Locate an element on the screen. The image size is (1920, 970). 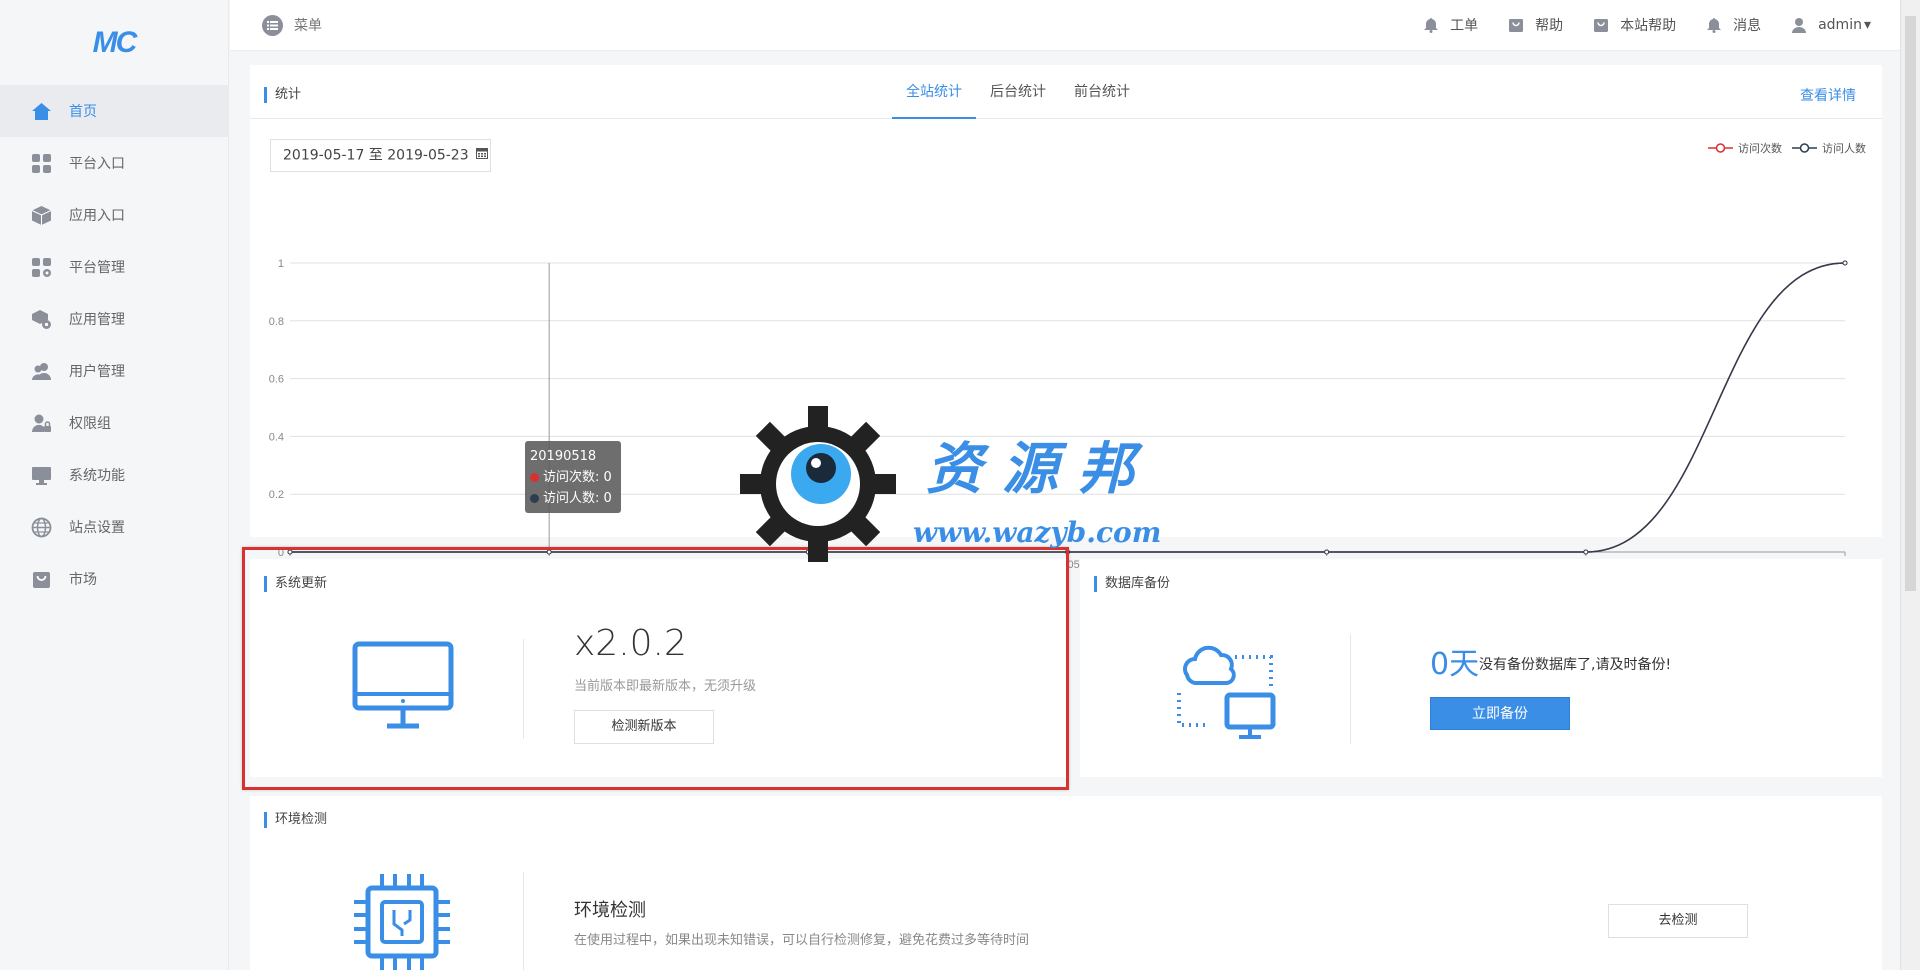
page-scrollbar is located at coordinates (1910, 485).